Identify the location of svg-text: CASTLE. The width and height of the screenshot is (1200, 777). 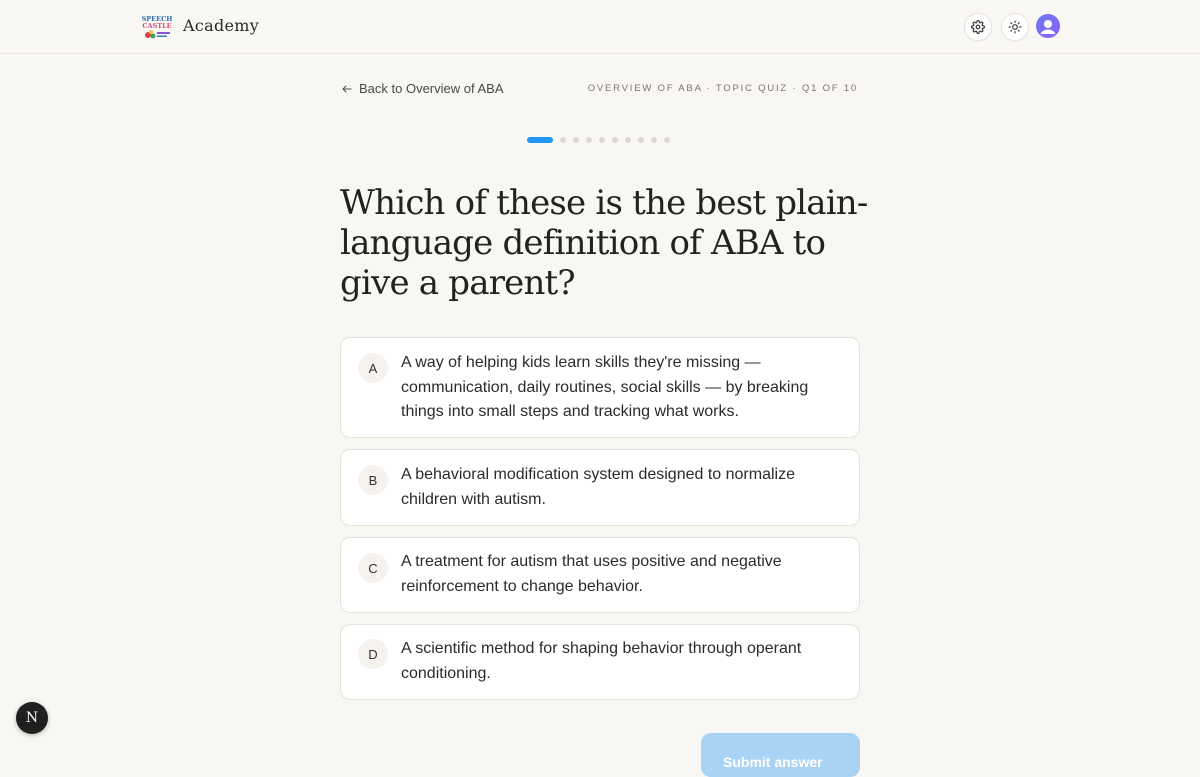
(156, 26).